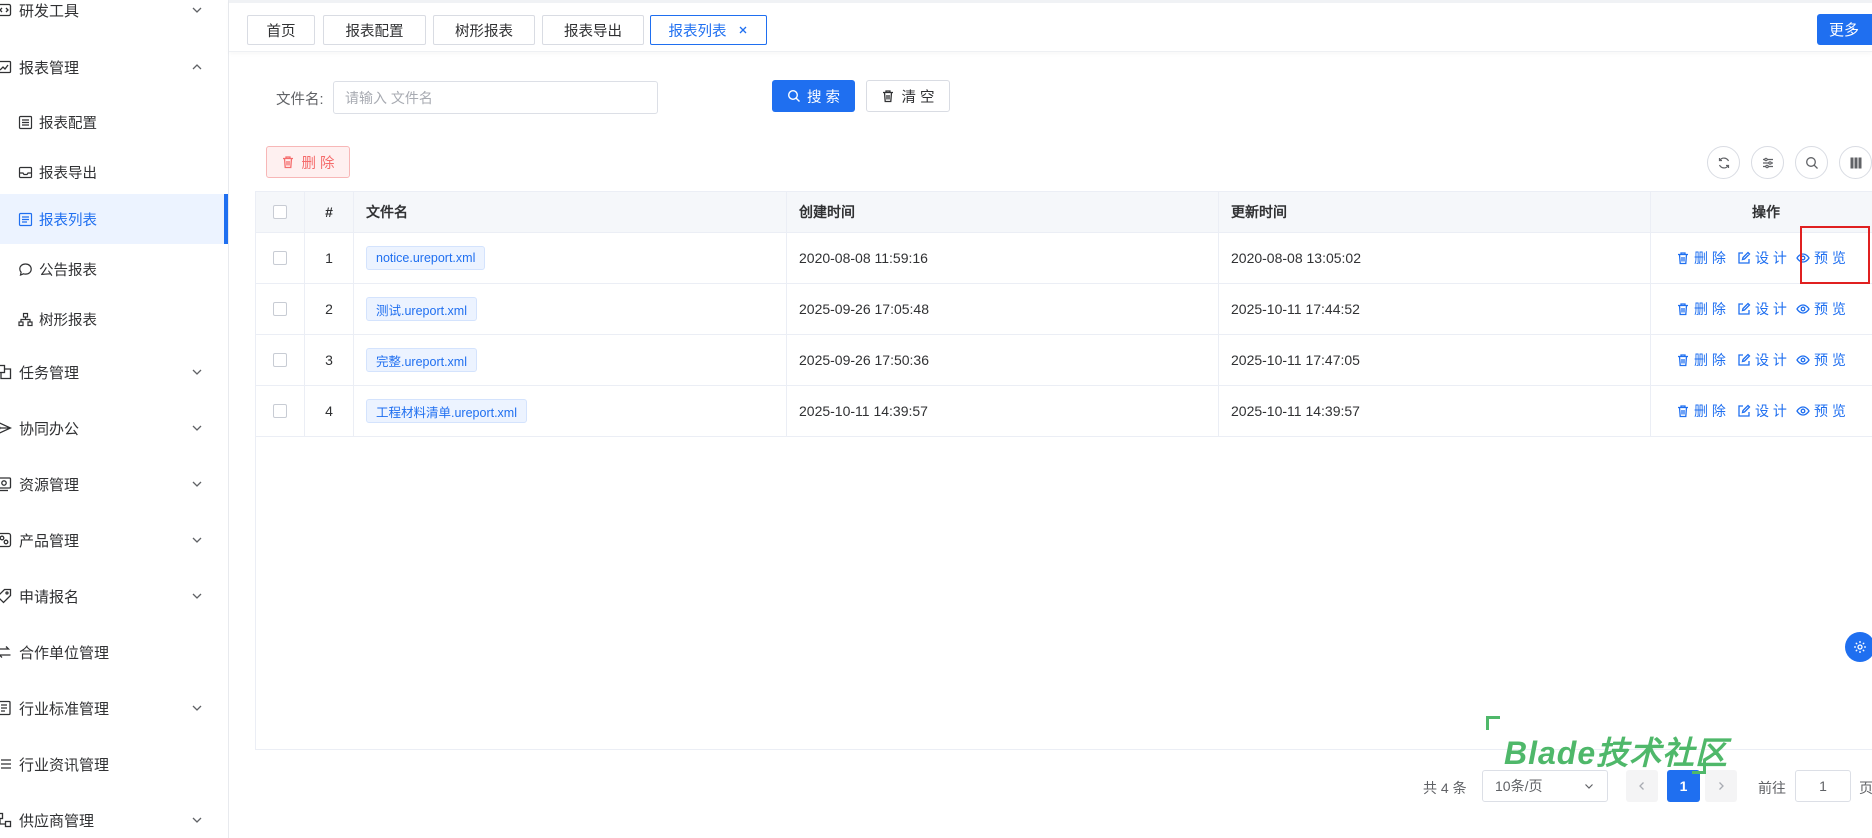  Describe the element at coordinates (446, 411) in the screenshot. I see `filename-tag: 工程材料清单.ureport.xml` at that location.